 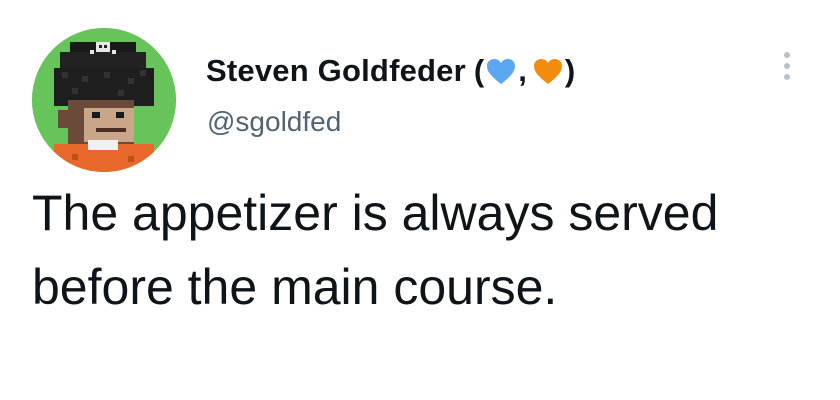 What do you see at coordinates (274, 122) in the screenshot?
I see `author-handle: @sgoldfed` at bounding box center [274, 122].